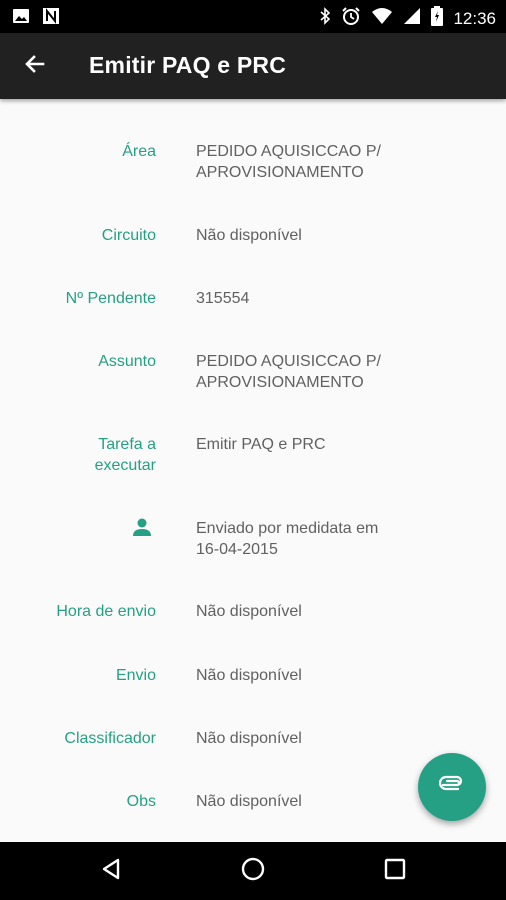 This screenshot has height=900, width=506. What do you see at coordinates (287, 539) in the screenshot?
I see `field-value: Enviado por medidata em 16-04-2015` at bounding box center [287, 539].